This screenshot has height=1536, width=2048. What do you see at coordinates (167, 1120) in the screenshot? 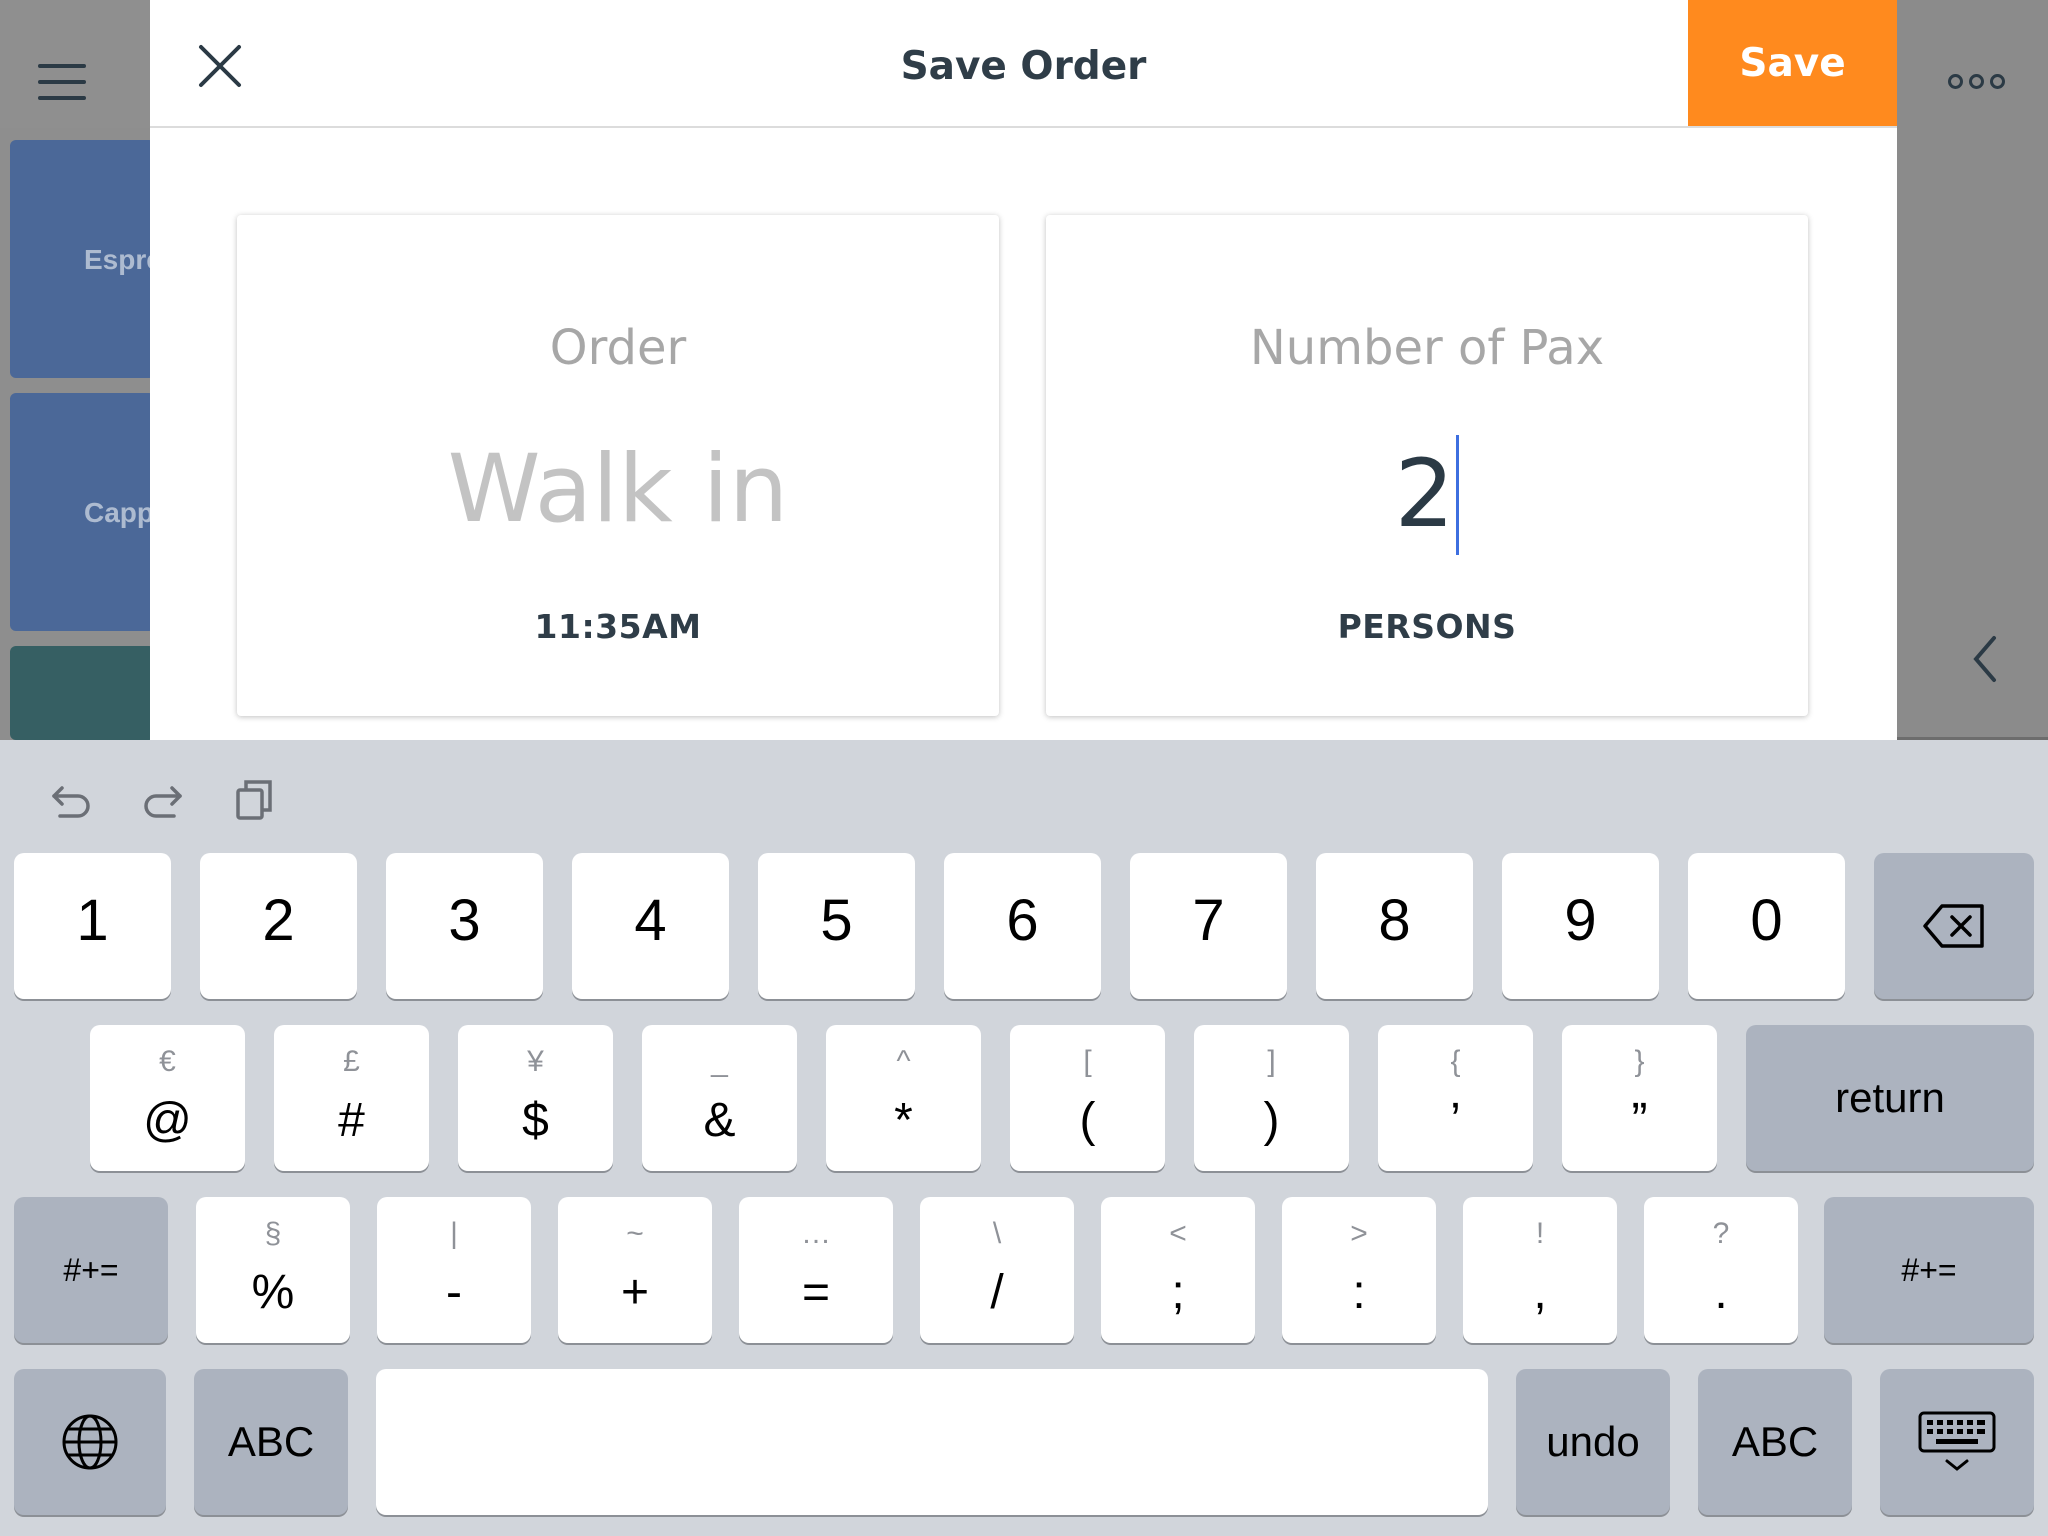
I see `key-label: @` at bounding box center [167, 1120].